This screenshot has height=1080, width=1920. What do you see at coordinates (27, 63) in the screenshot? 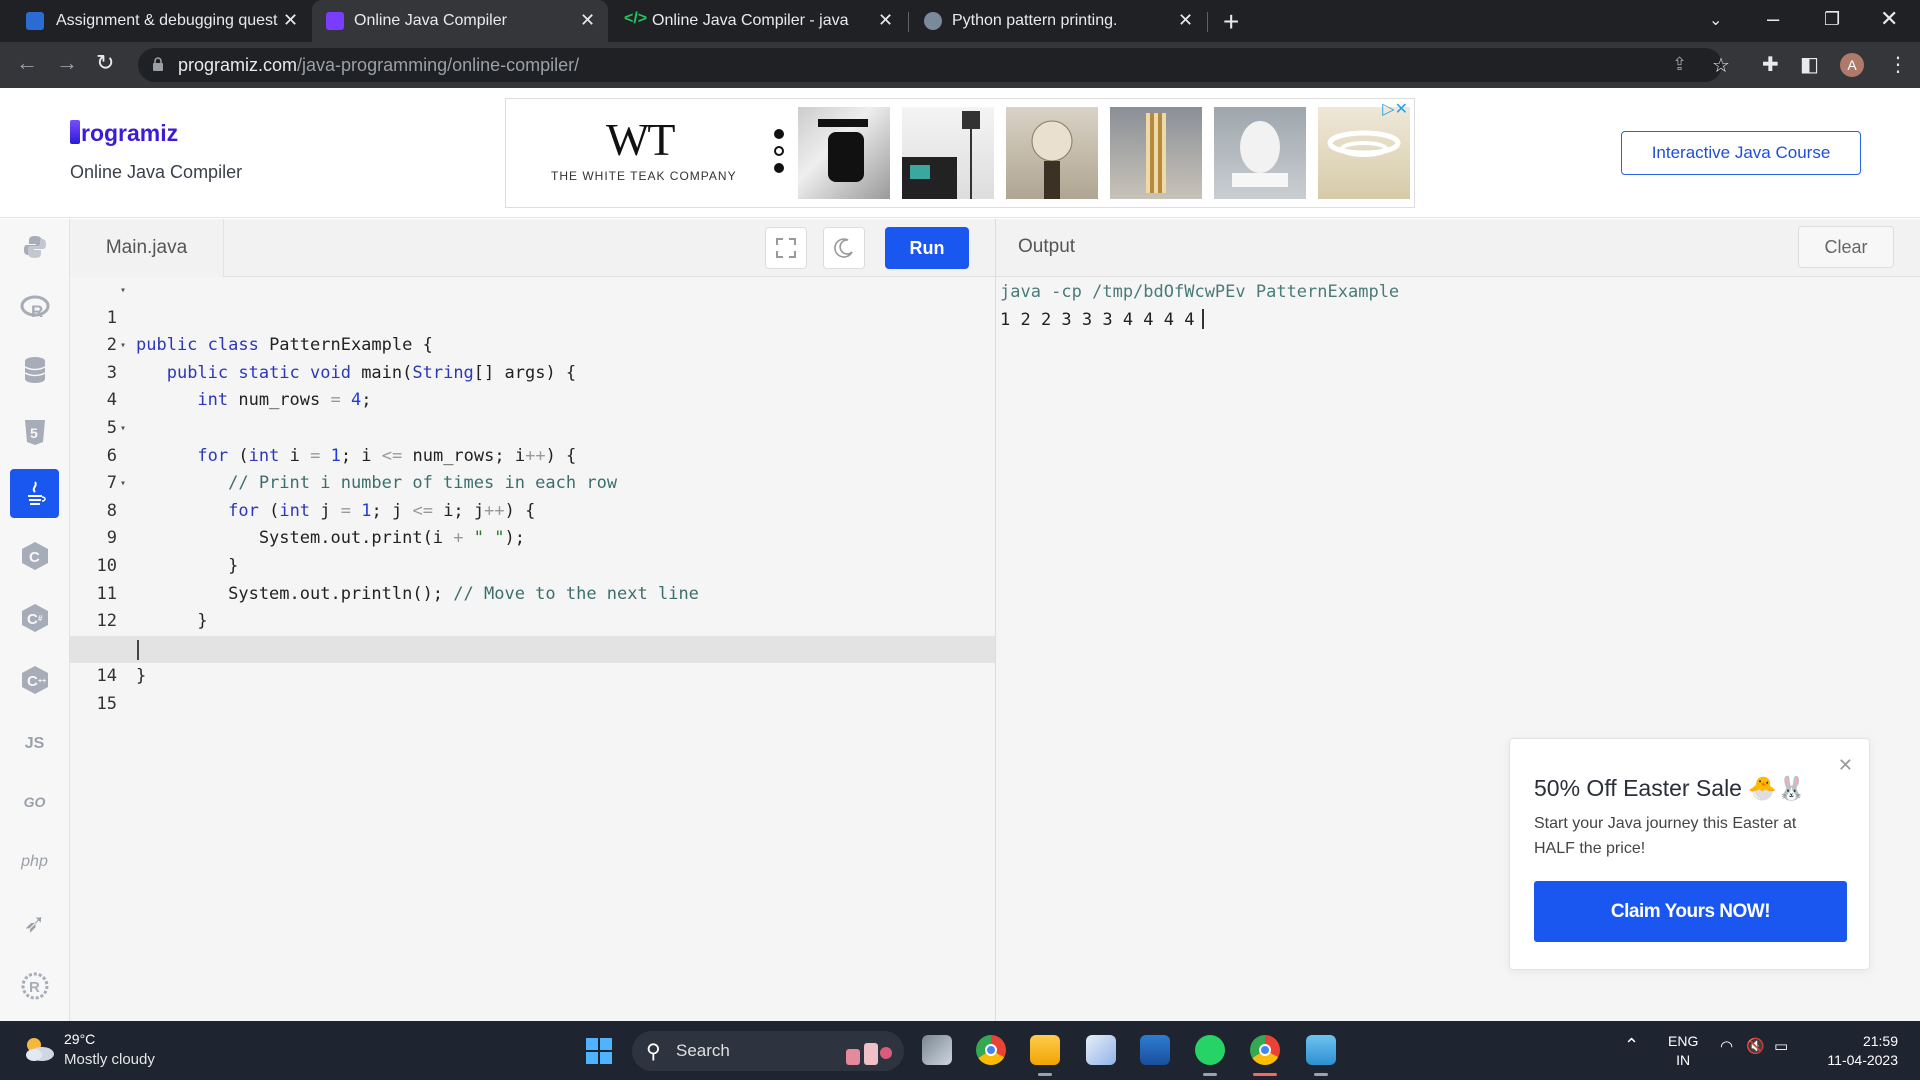
I see `back-arrow-icon: ←` at bounding box center [27, 63].